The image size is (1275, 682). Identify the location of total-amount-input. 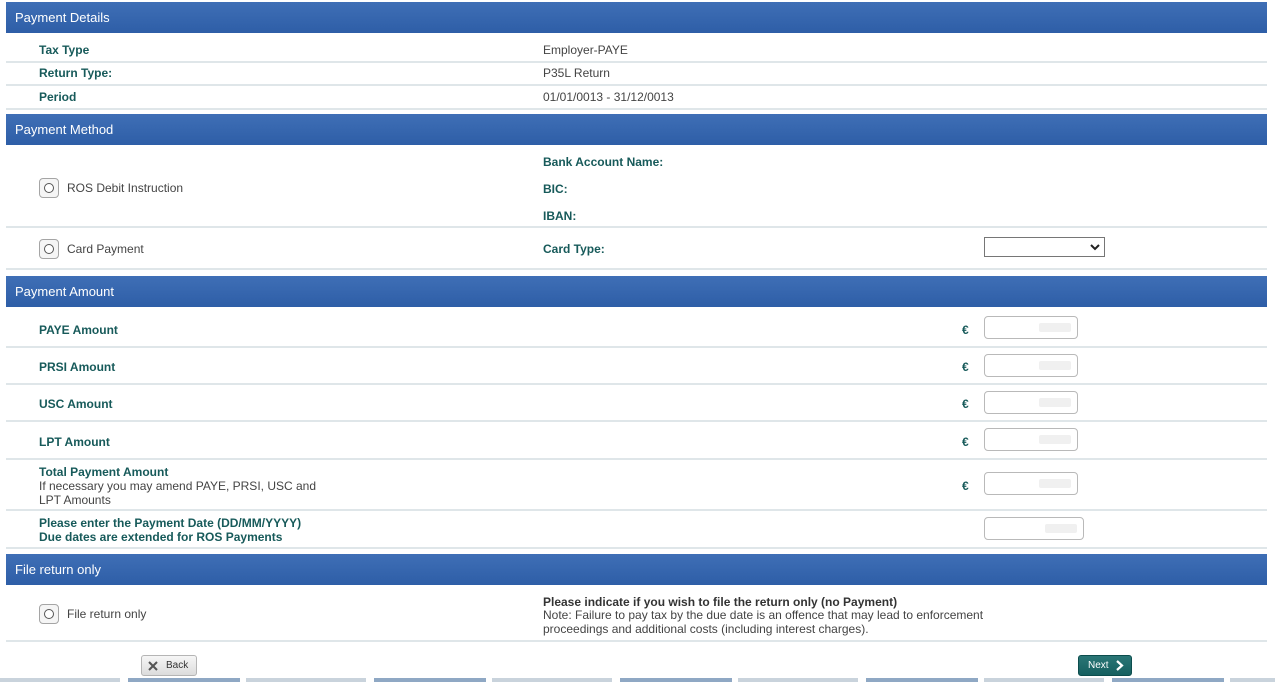
(1031, 483).